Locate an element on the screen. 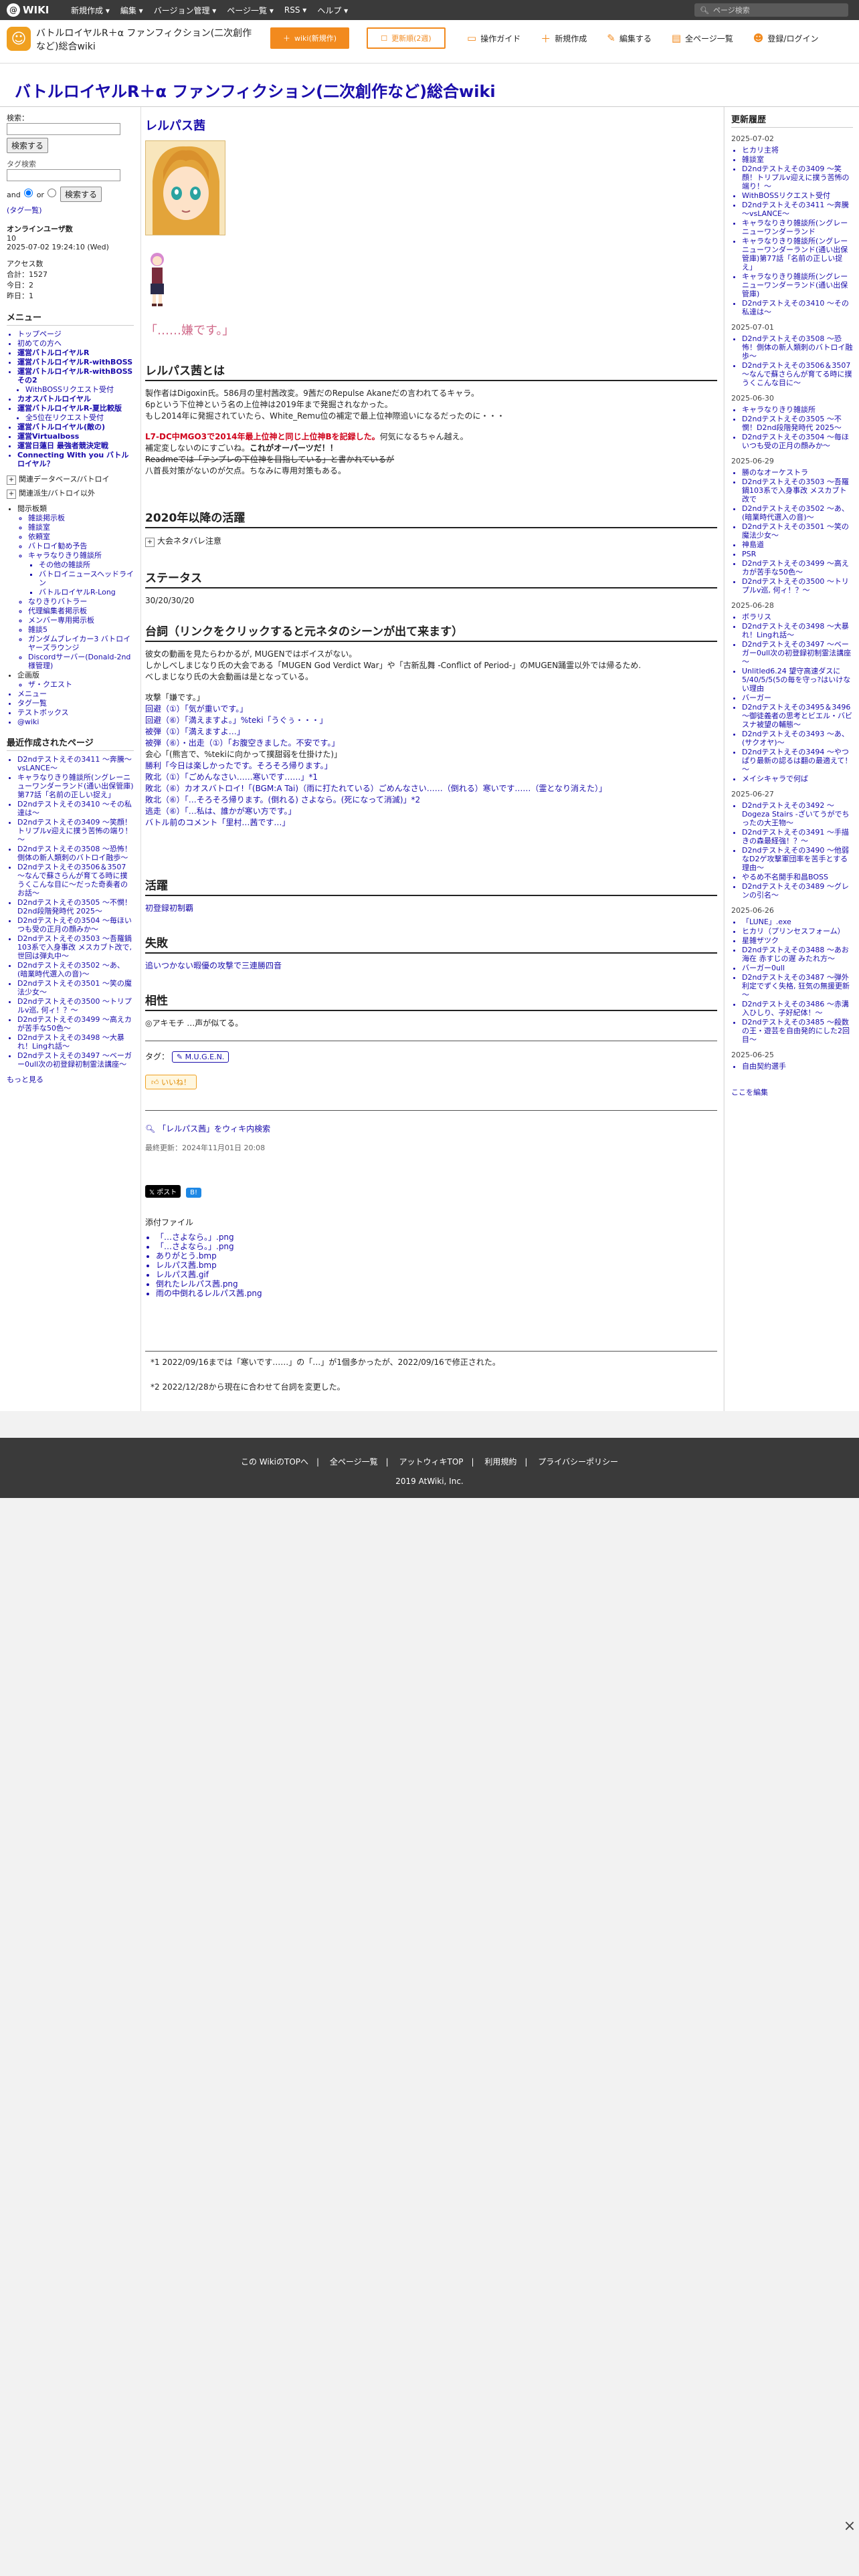 This screenshot has width=859, height=2576. line-item: 回避（⑥）「満えますよ。」%teki「うぐぅ・・・」 is located at coordinates (431, 721).